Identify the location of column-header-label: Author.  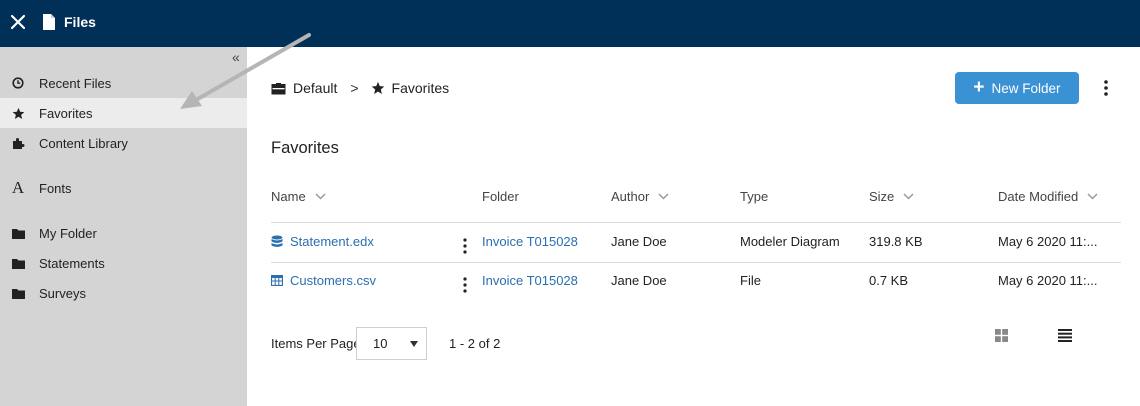
(630, 196).